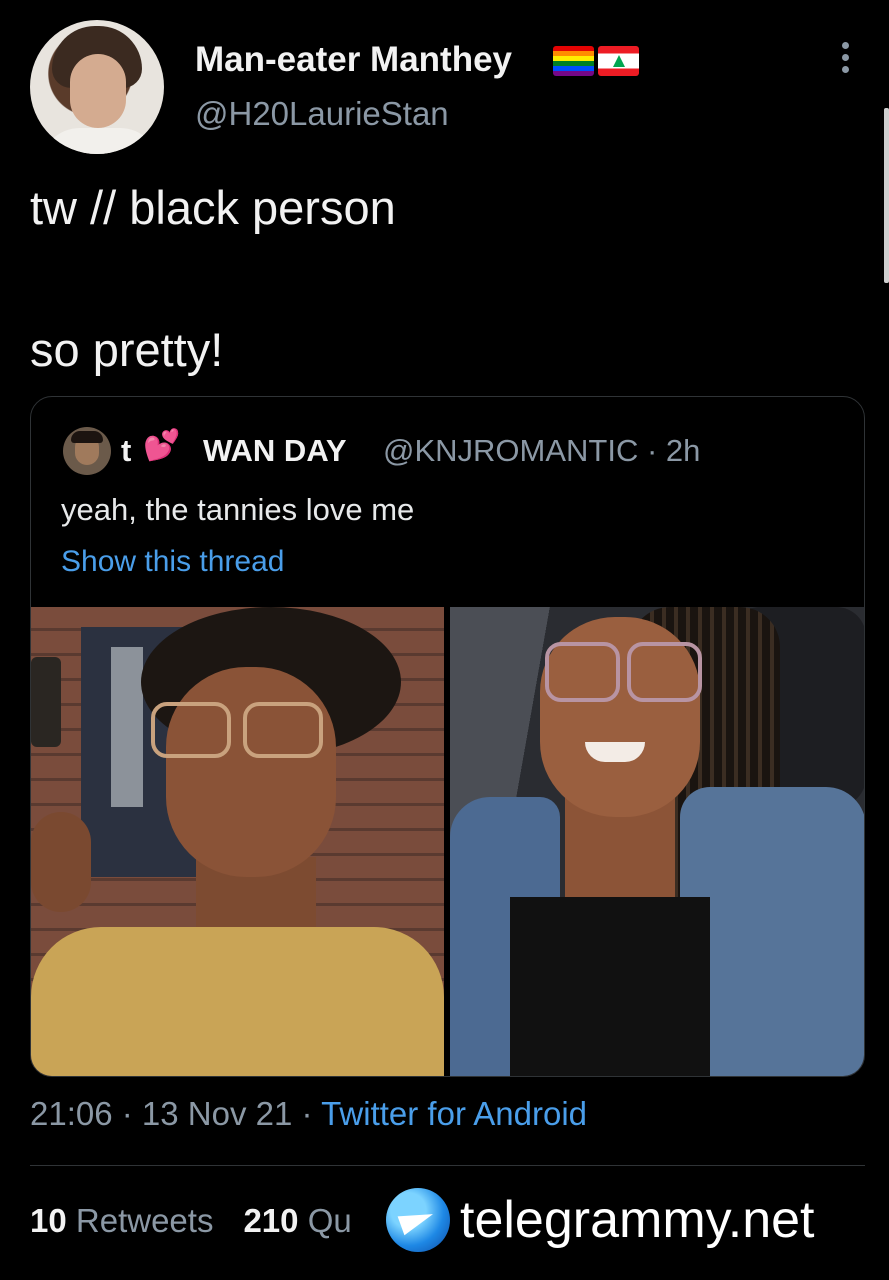 The image size is (889, 1280). Describe the element at coordinates (886, 195) in the screenshot. I see `scrollbar` at that location.